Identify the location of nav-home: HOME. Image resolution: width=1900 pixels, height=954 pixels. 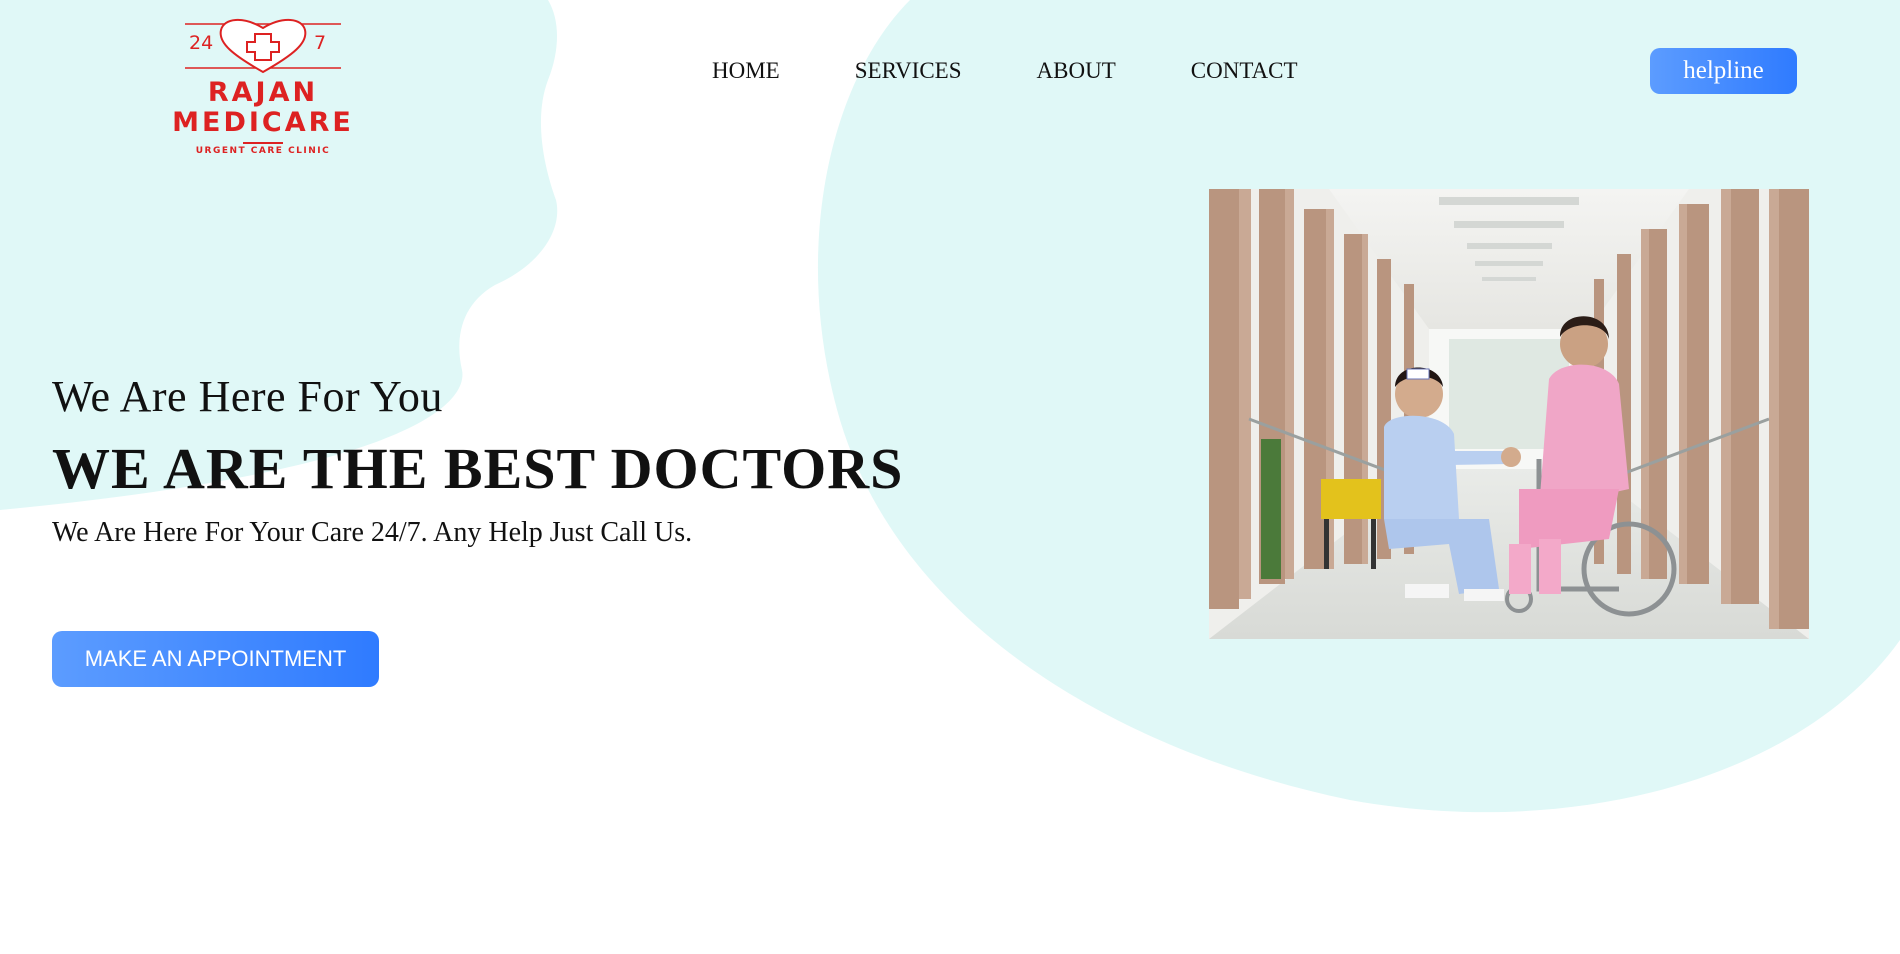
(746, 71).